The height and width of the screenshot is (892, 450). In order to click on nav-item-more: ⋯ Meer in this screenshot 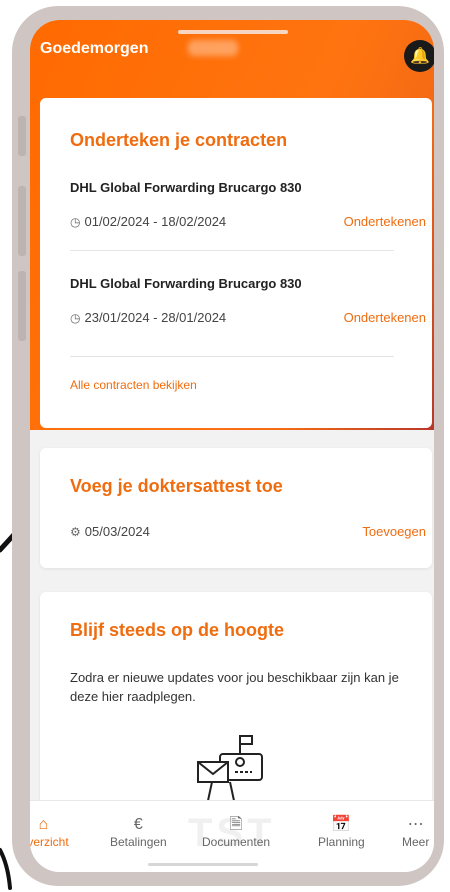, I will do `click(415, 832)`.